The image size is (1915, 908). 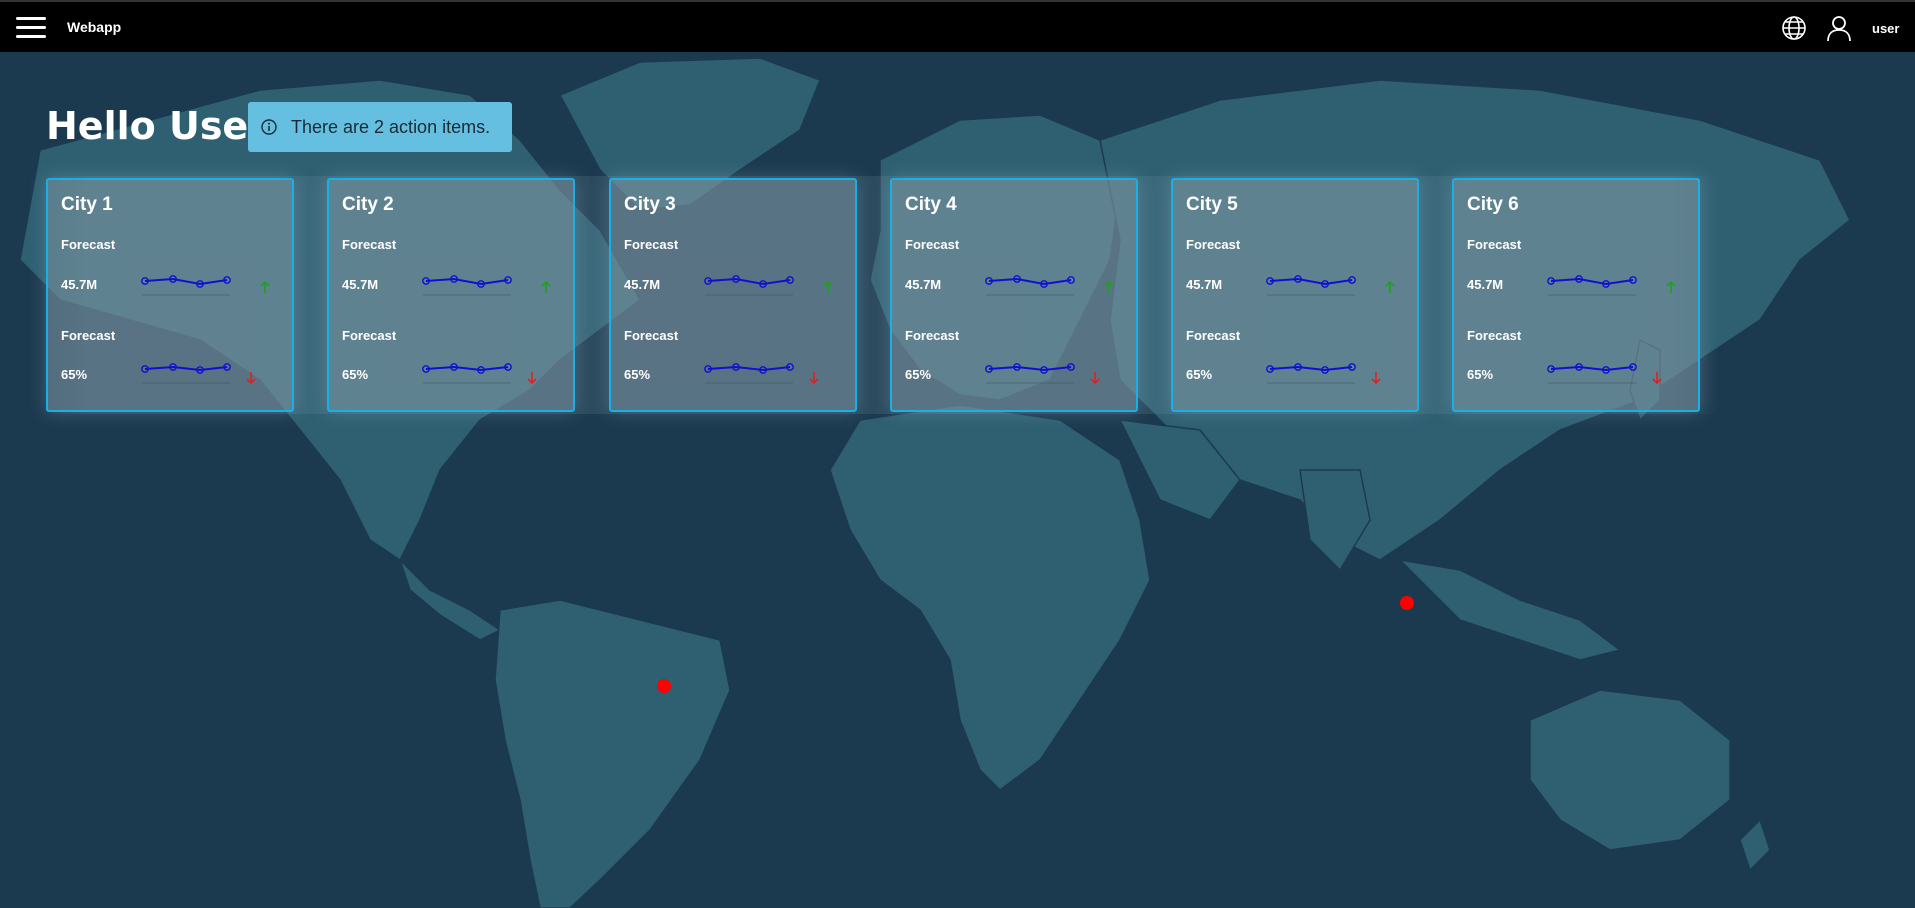 I want to click on city-name: City 4, so click(x=931, y=204).